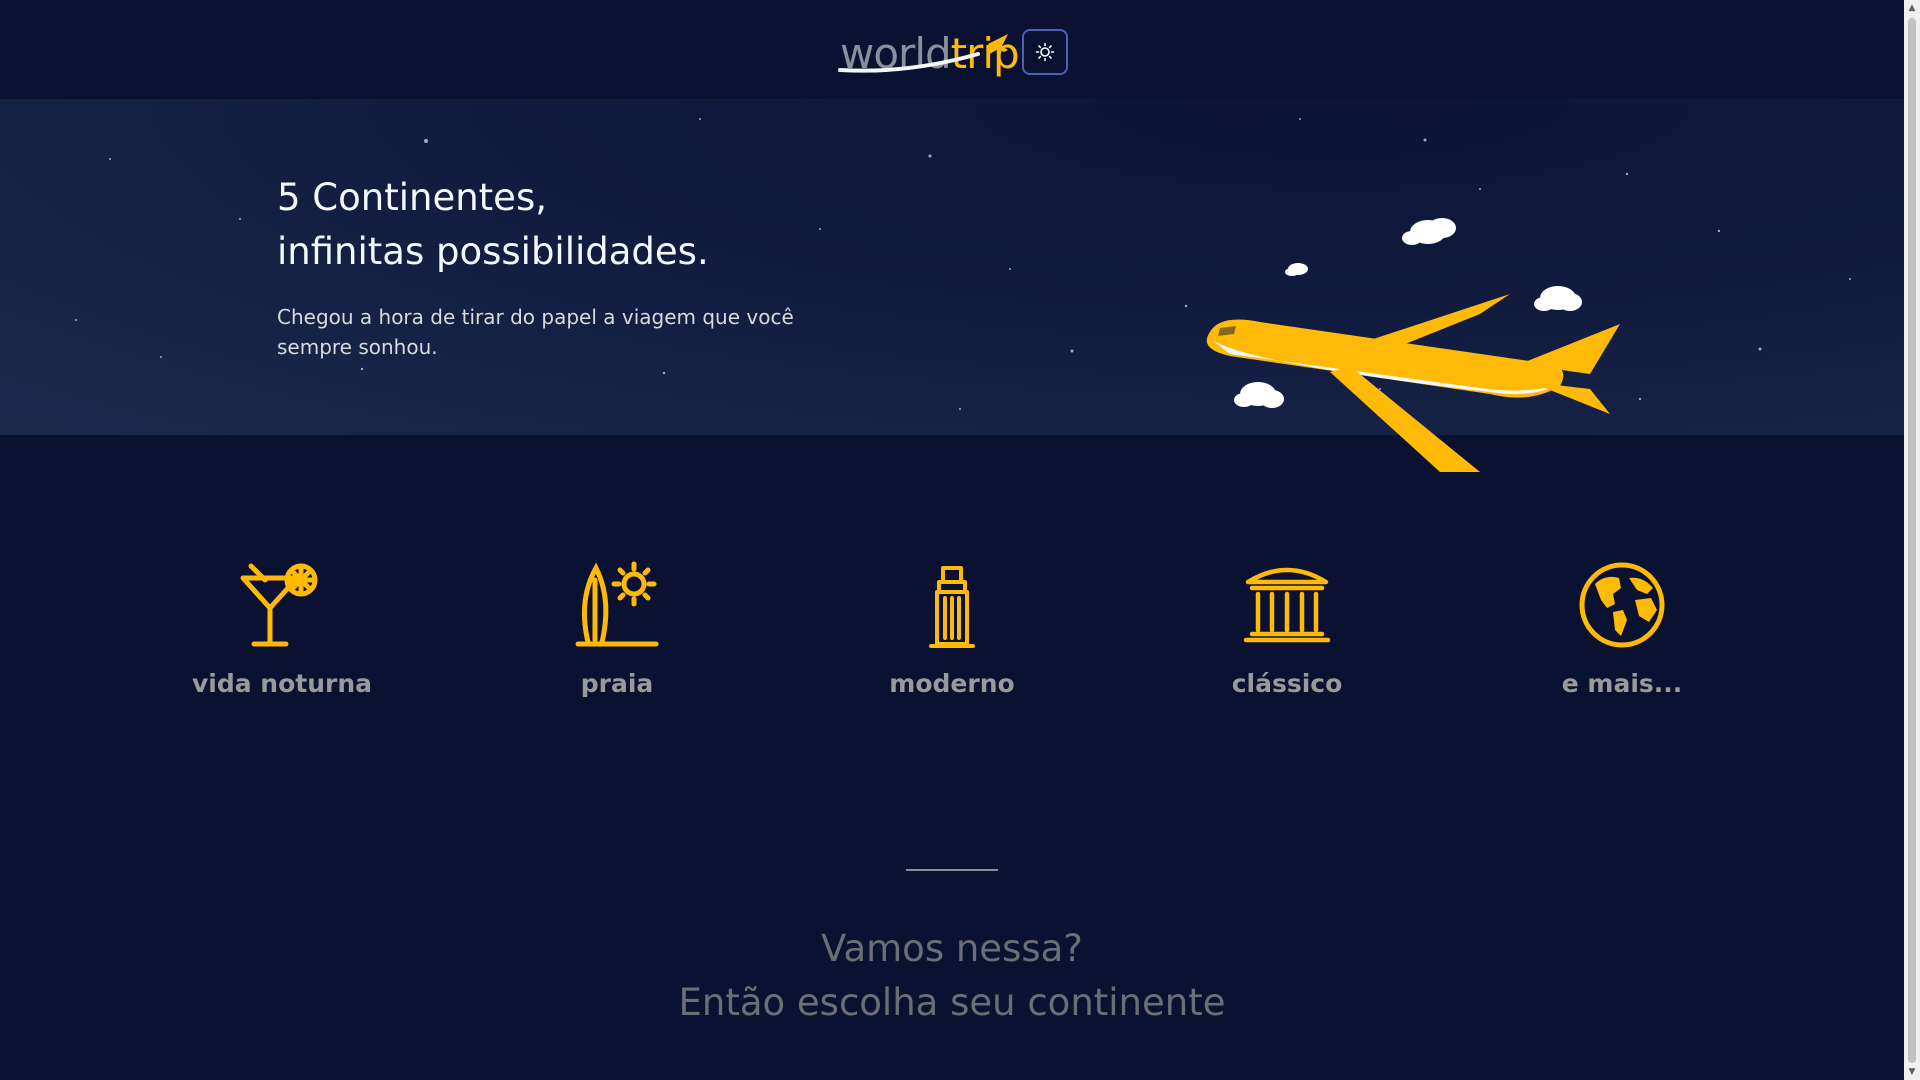 Image resolution: width=1920 pixels, height=1080 pixels. Describe the element at coordinates (1912, 1072) in the screenshot. I see `scroll-down-arrow-icon: ▼` at that location.